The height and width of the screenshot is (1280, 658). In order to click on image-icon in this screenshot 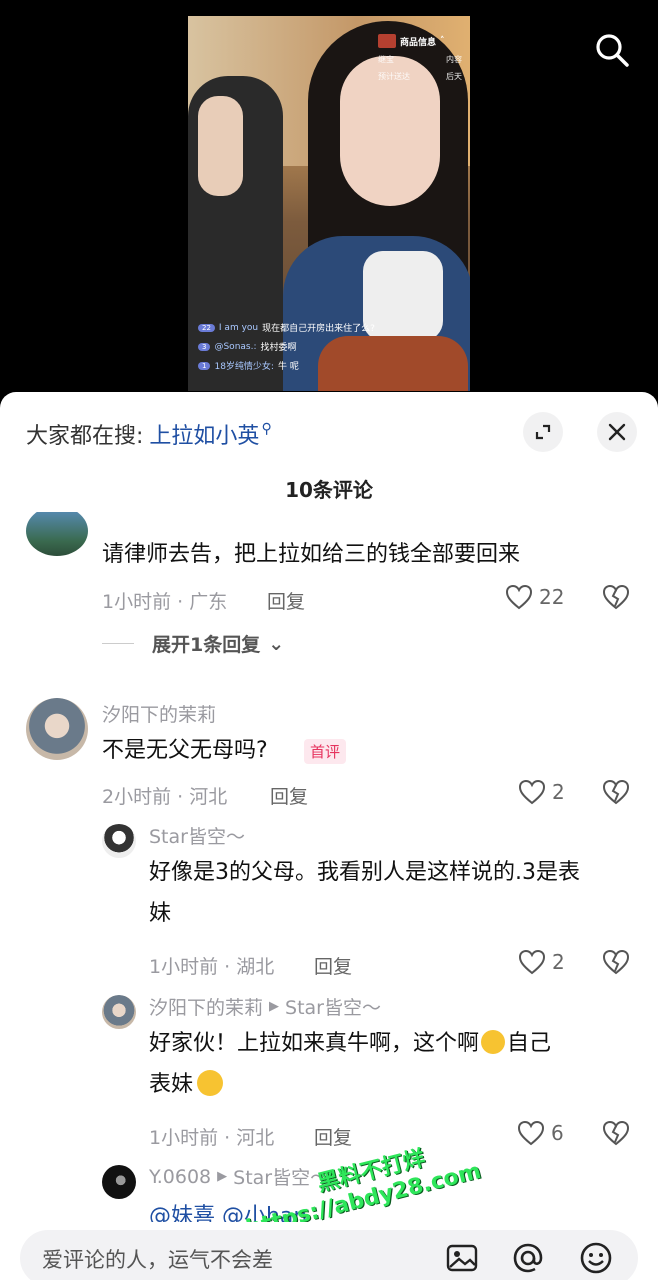, I will do `click(462, 1258)`.